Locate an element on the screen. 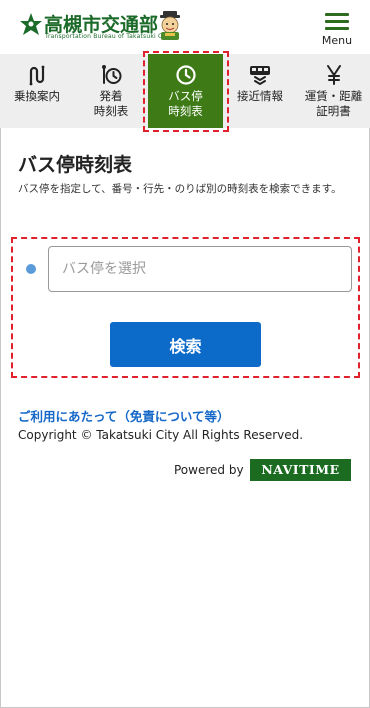  bus-approach-icon is located at coordinates (260, 75).